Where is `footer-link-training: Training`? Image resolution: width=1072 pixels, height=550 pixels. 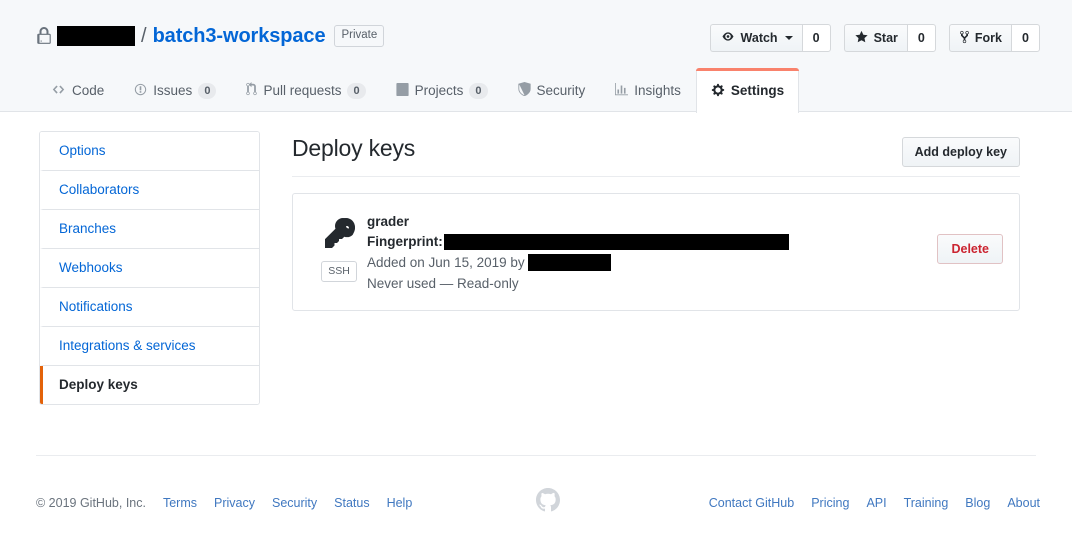 footer-link-training: Training is located at coordinates (926, 503).